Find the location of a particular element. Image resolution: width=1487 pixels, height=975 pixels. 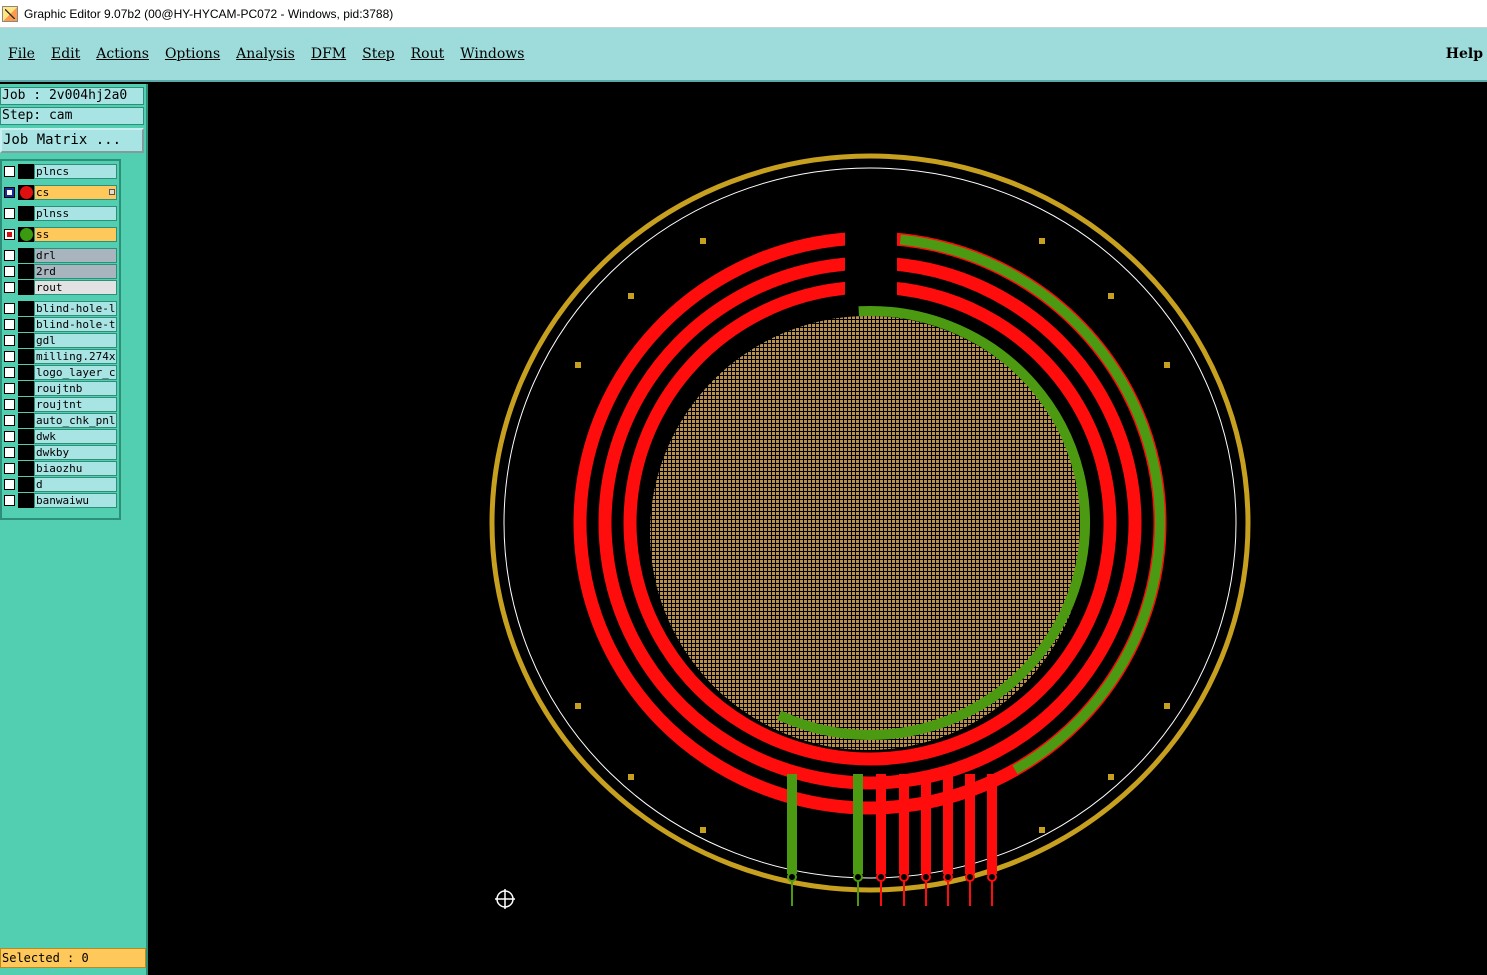

layer-name: banwaiwu is located at coordinates (75, 500).